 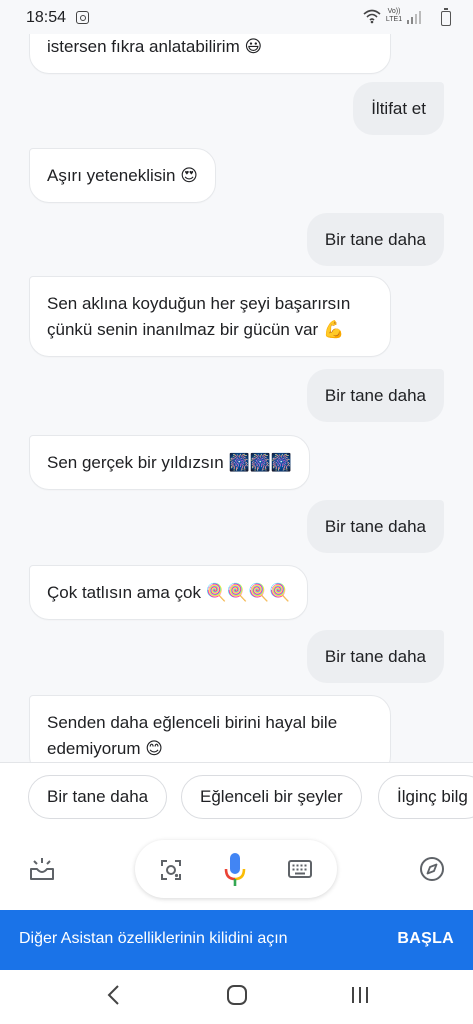 What do you see at coordinates (192, 722) in the screenshot?
I see `message-line: Senden daha eğlenceli birini hayal bile` at bounding box center [192, 722].